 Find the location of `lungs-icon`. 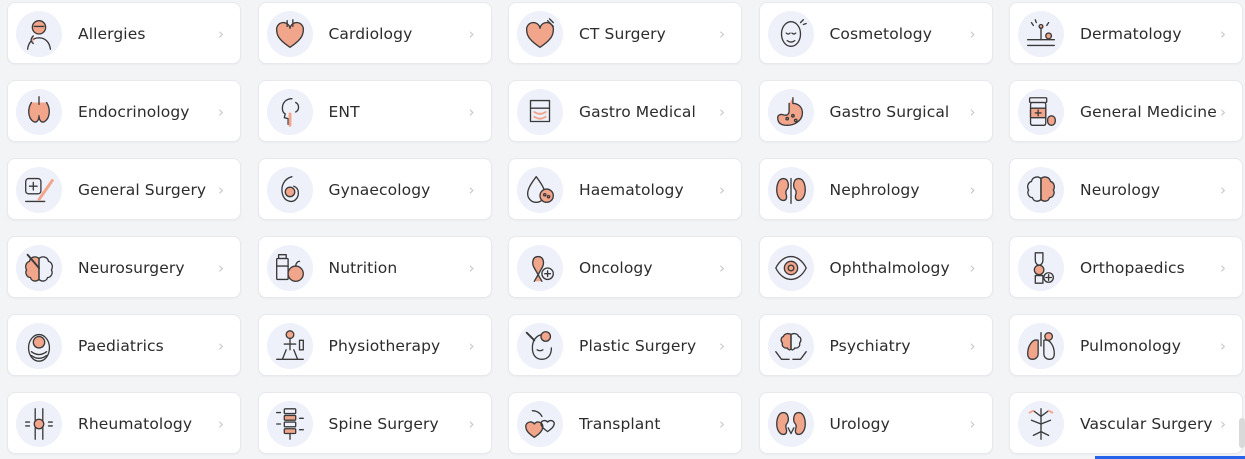

lungs-icon is located at coordinates (1041, 346).